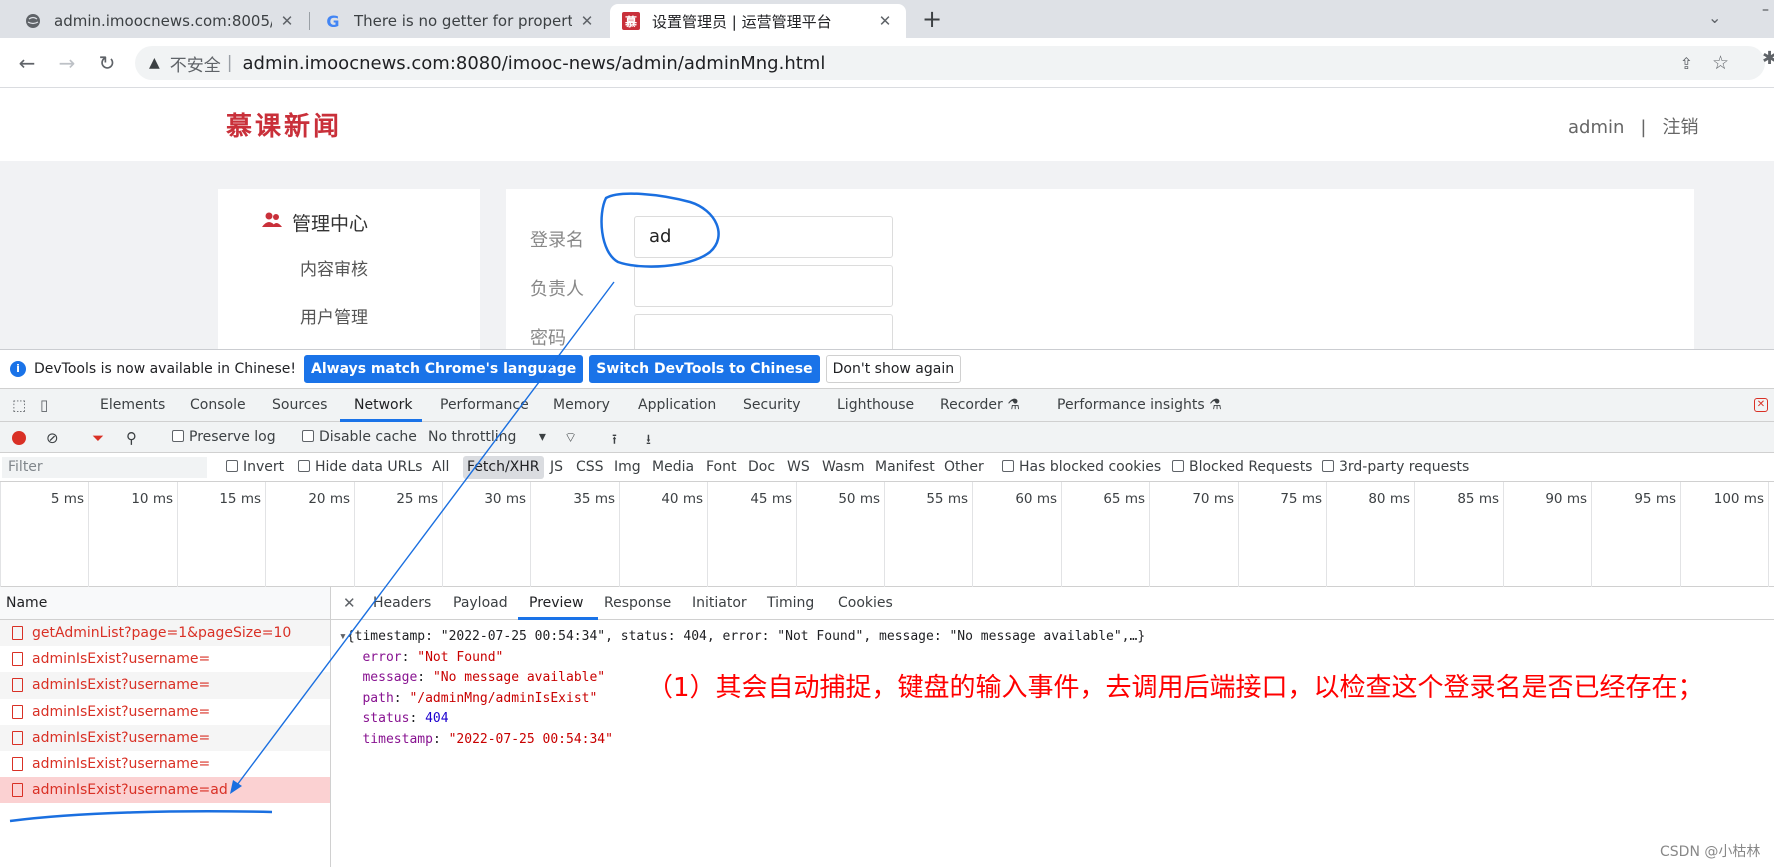  What do you see at coordinates (905, 467) in the screenshot?
I see `filter-type-manifest: Manifest` at bounding box center [905, 467].